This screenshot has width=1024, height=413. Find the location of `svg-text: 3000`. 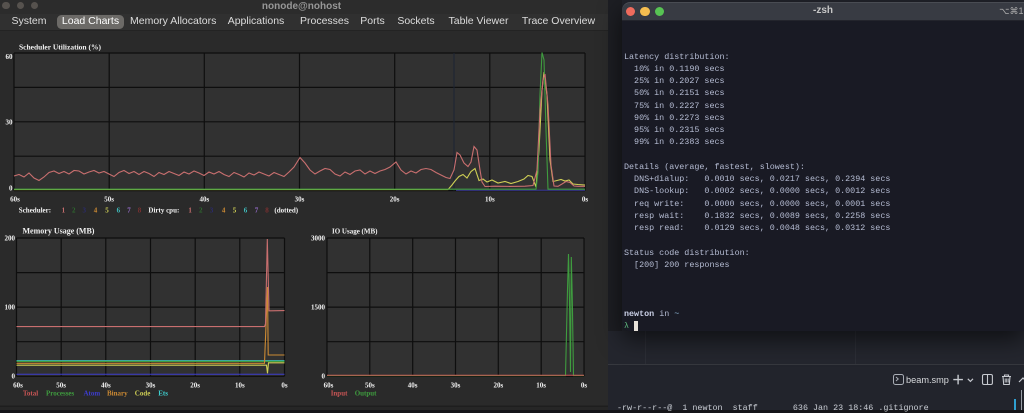

svg-text: 3000 is located at coordinates (318, 239).